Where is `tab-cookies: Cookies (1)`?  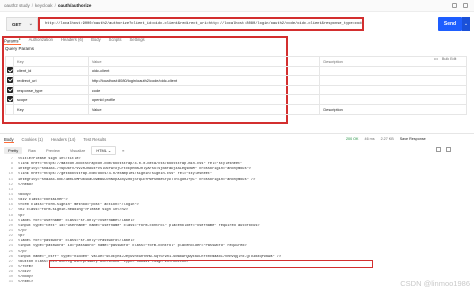 tab-cookies: Cookies (1) is located at coordinates (32, 140).